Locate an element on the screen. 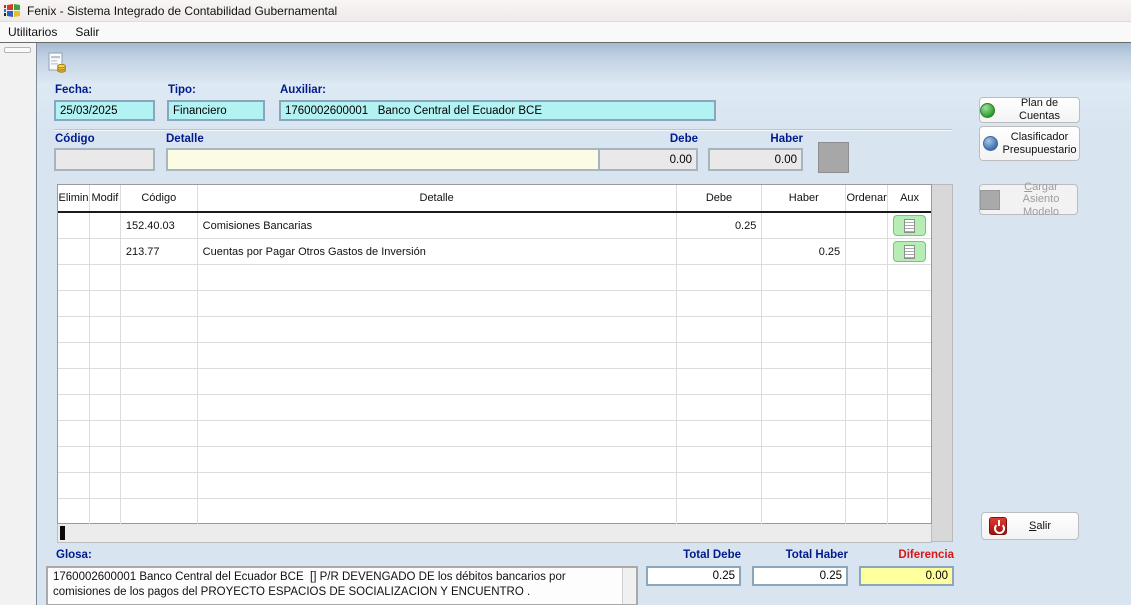 The width and height of the screenshot is (1131, 605). debe-entry-input is located at coordinates (648, 159).